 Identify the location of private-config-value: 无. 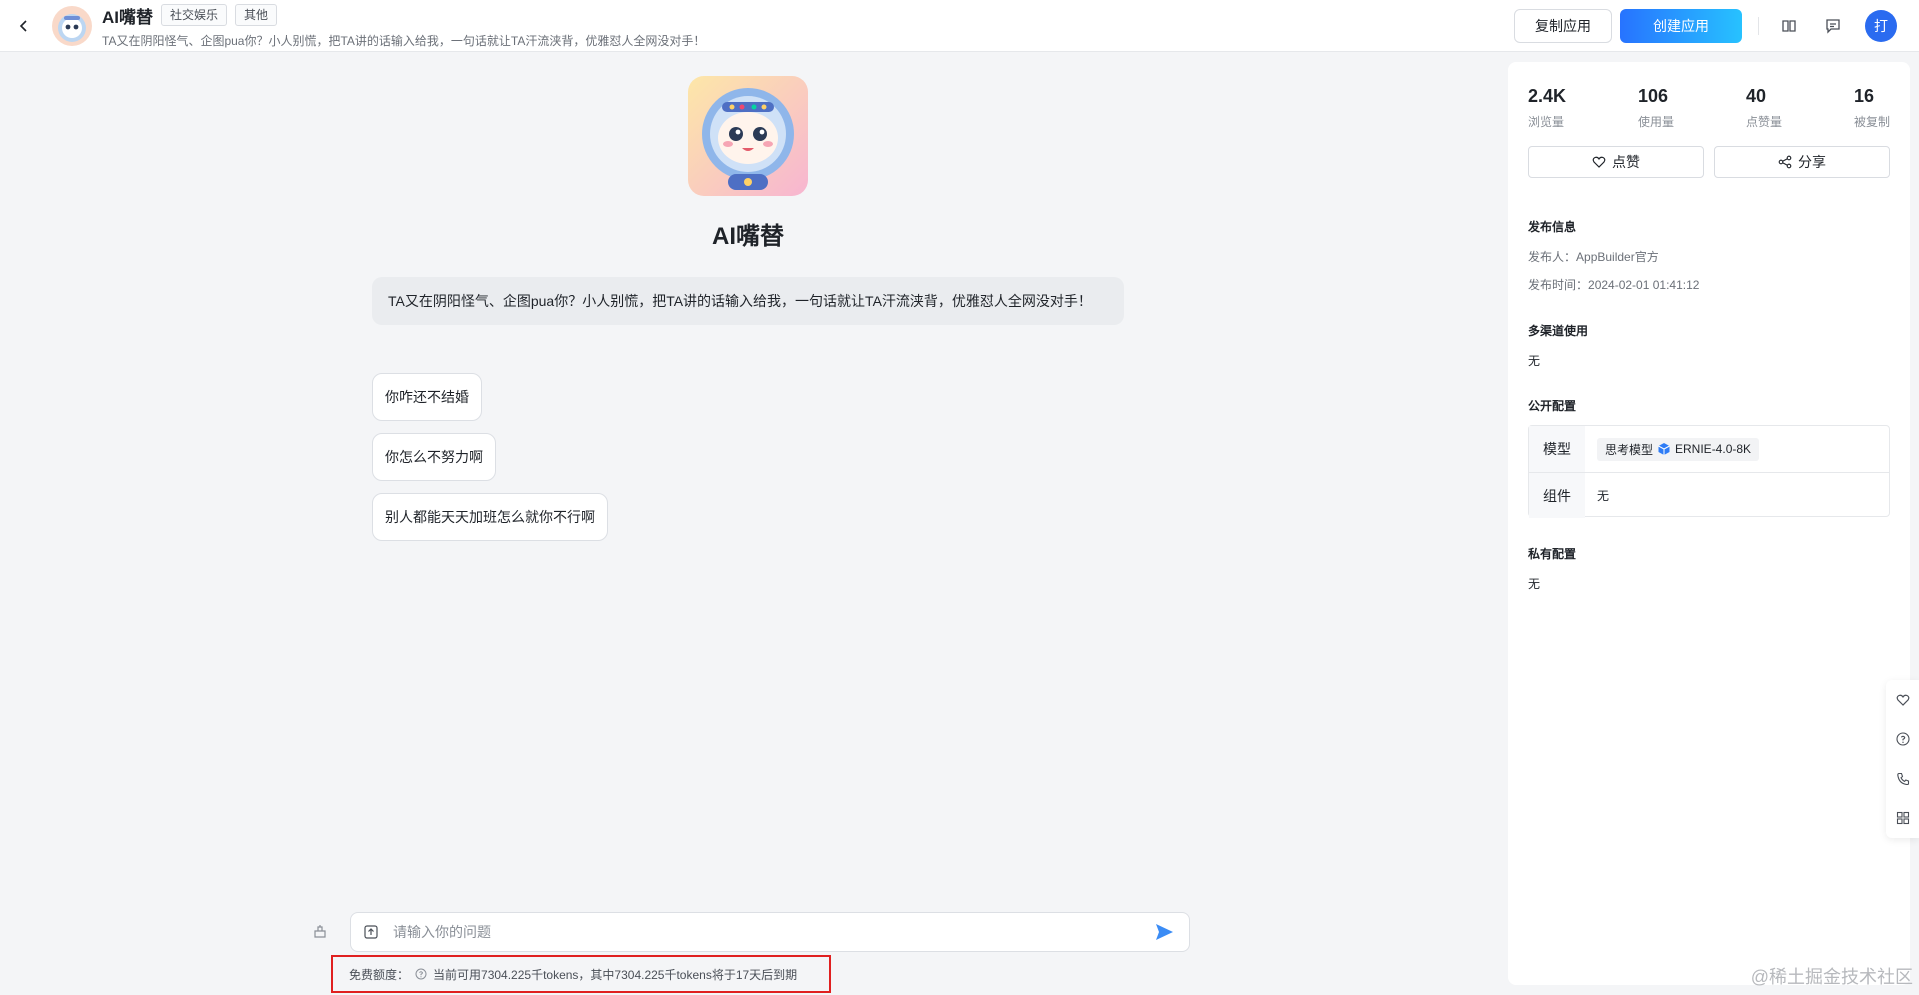
(1534, 584).